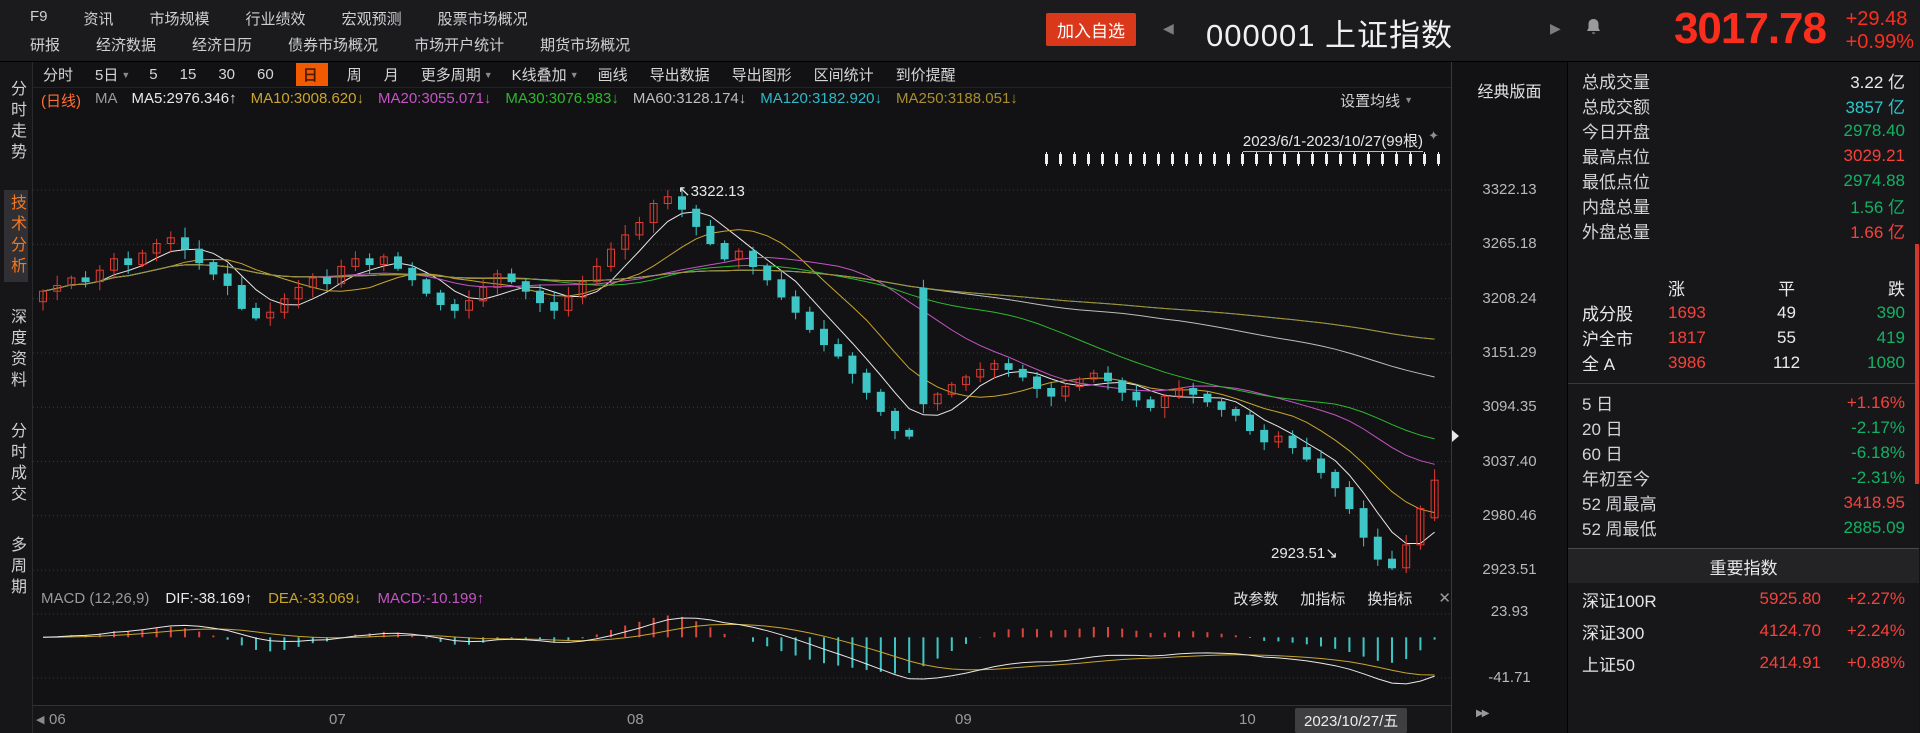  I want to click on macd-tool-button: 改参数, so click(1255, 598).